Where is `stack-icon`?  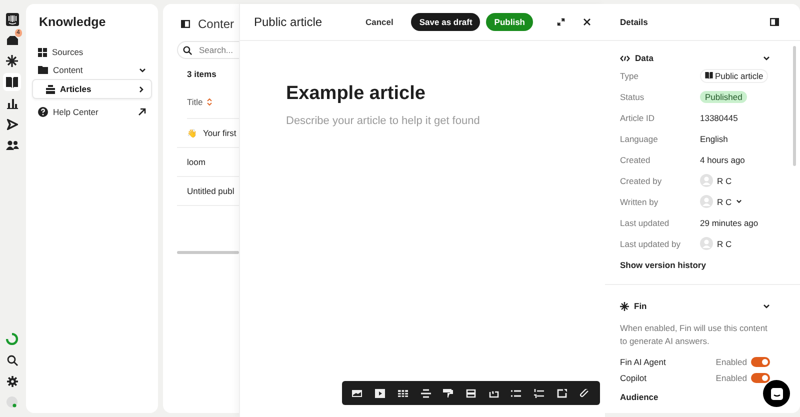
stack-icon is located at coordinates (50, 89).